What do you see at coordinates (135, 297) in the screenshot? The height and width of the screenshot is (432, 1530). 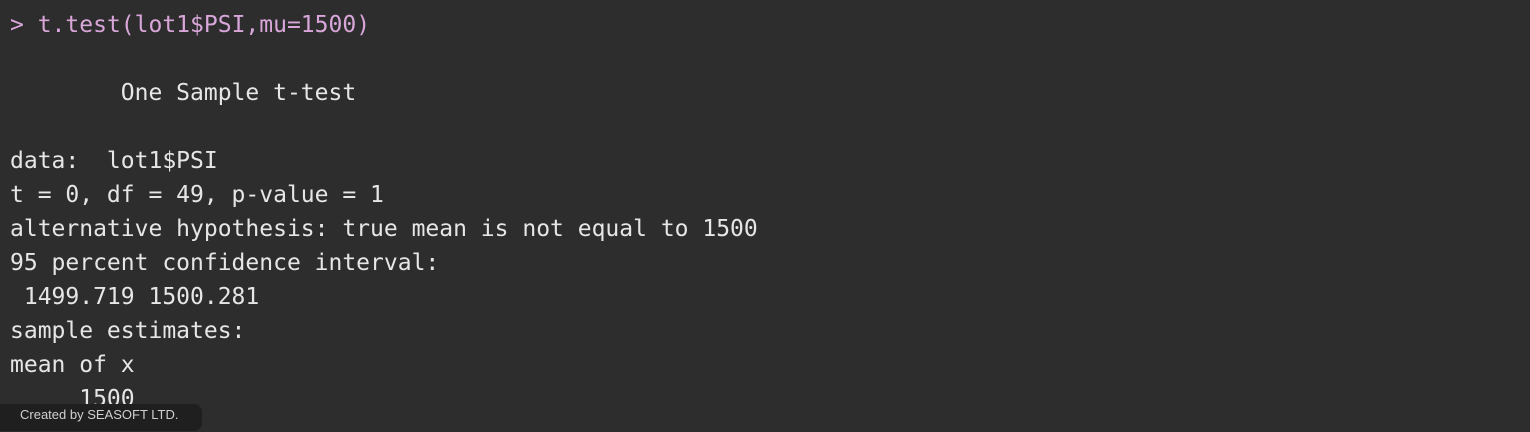 I see `confidence-interval-values: 1499.719 1500.281` at bounding box center [135, 297].